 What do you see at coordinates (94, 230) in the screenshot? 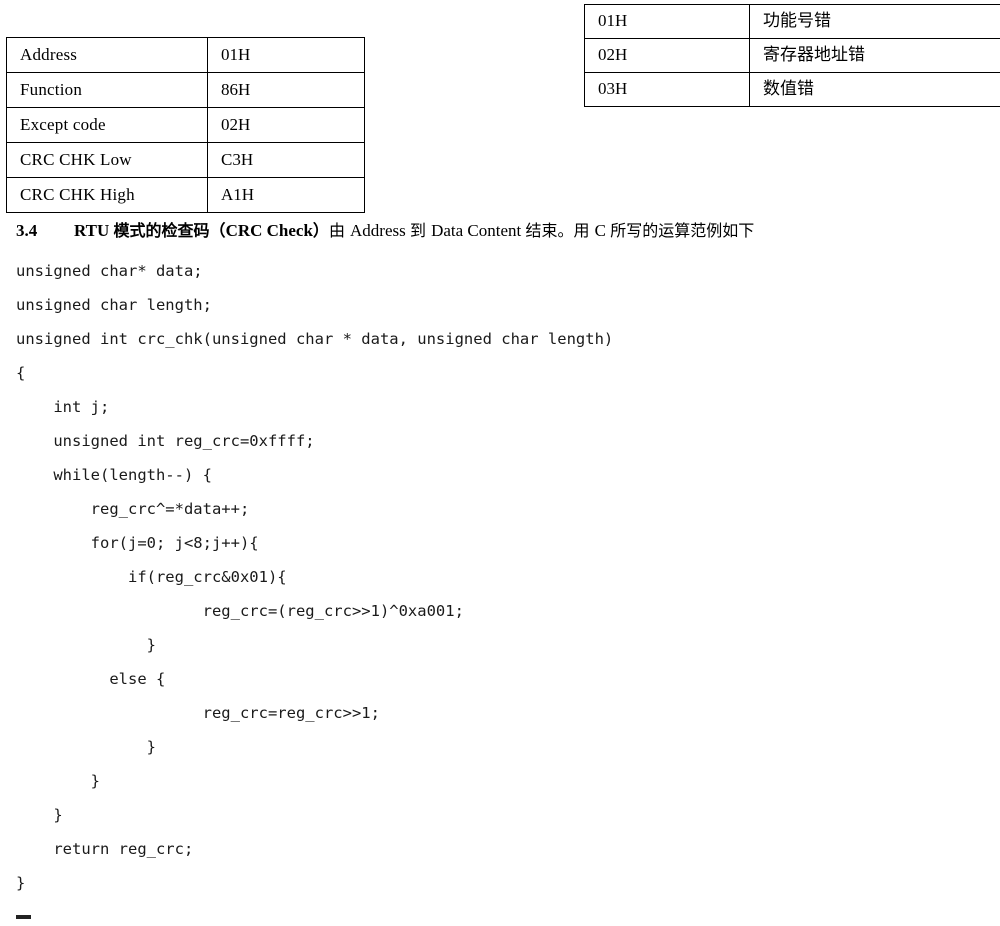
I see `section-title-latin-1: RTU` at bounding box center [94, 230].